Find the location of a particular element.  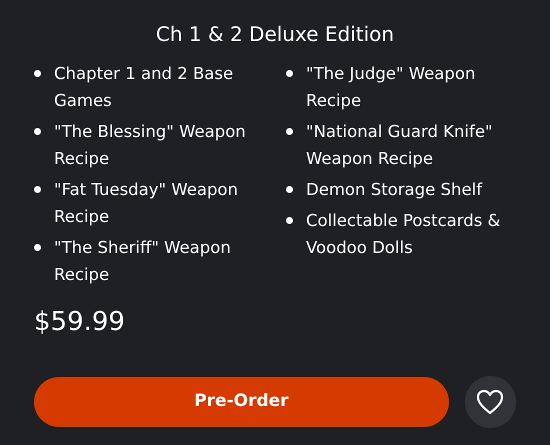

feature-item: Demon Storage Shelf is located at coordinates (394, 190).